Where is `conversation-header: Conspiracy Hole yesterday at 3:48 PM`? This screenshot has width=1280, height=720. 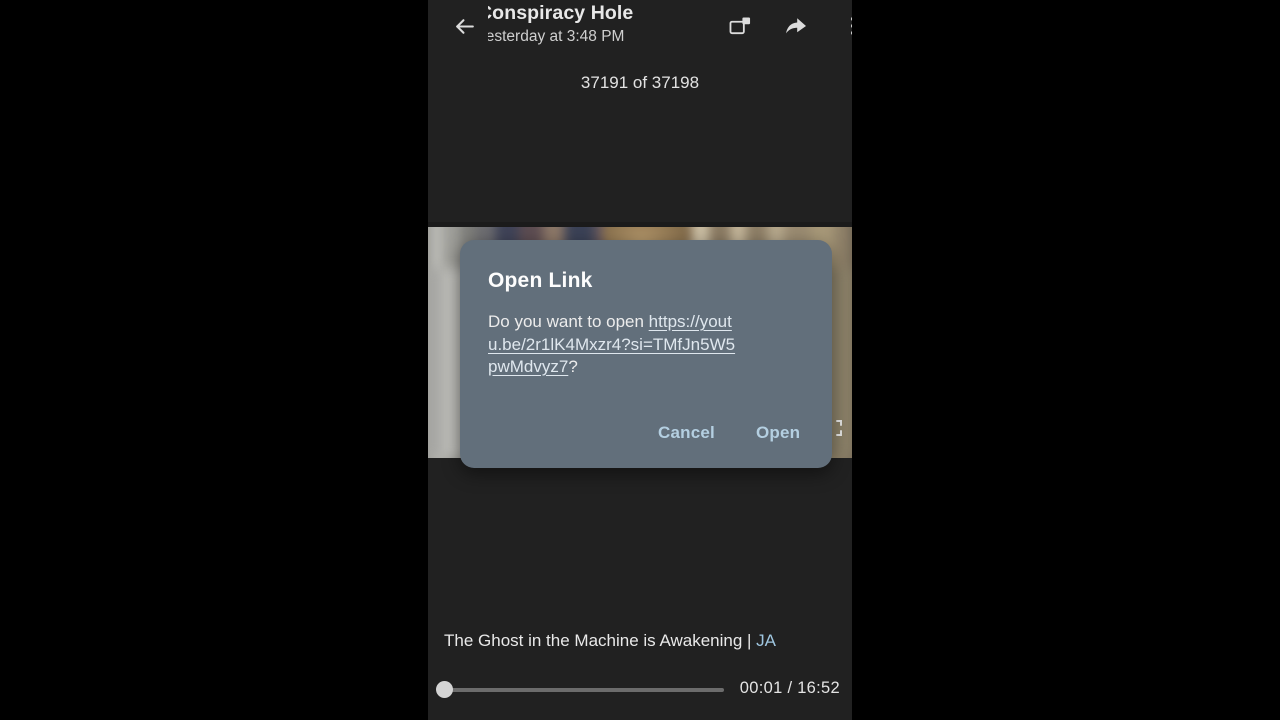 conversation-header: Conspiracy Hole yesterday at 3:48 PM is located at coordinates (603, 25).